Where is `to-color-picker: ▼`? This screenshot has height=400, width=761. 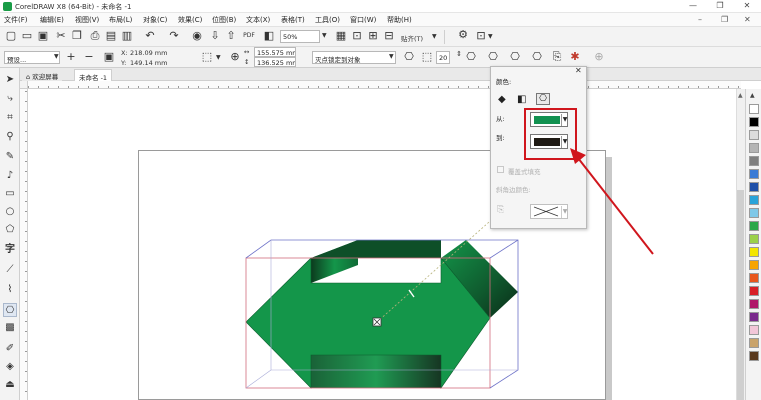 to-color-picker: ▼ is located at coordinates (549, 141).